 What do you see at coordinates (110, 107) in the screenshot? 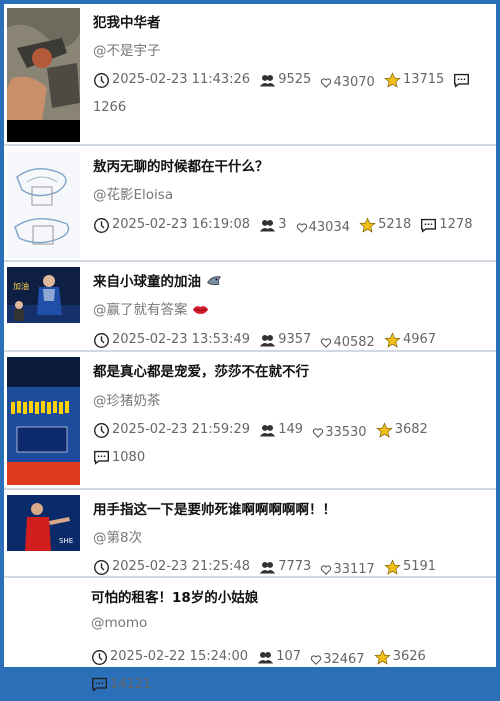
I see `comment-count: 1266` at bounding box center [110, 107].